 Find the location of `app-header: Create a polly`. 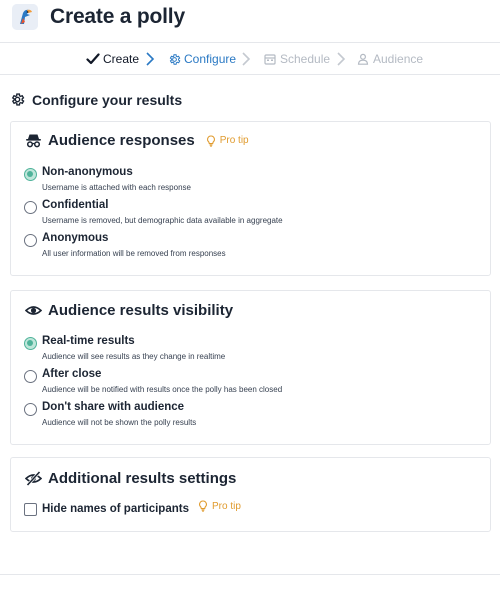

app-header: Create a polly is located at coordinates (250, 21).